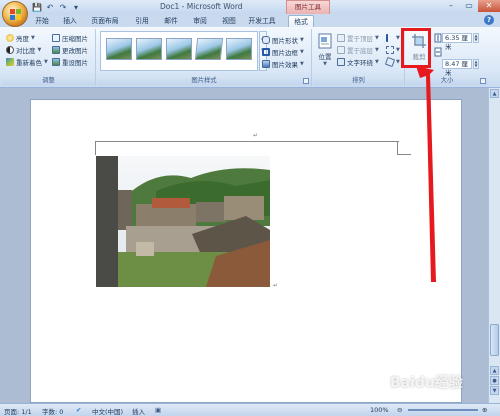 This screenshot has height=416, width=500. What do you see at coordinates (438, 38) in the screenshot?
I see `height-icon` at bounding box center [438, 38].